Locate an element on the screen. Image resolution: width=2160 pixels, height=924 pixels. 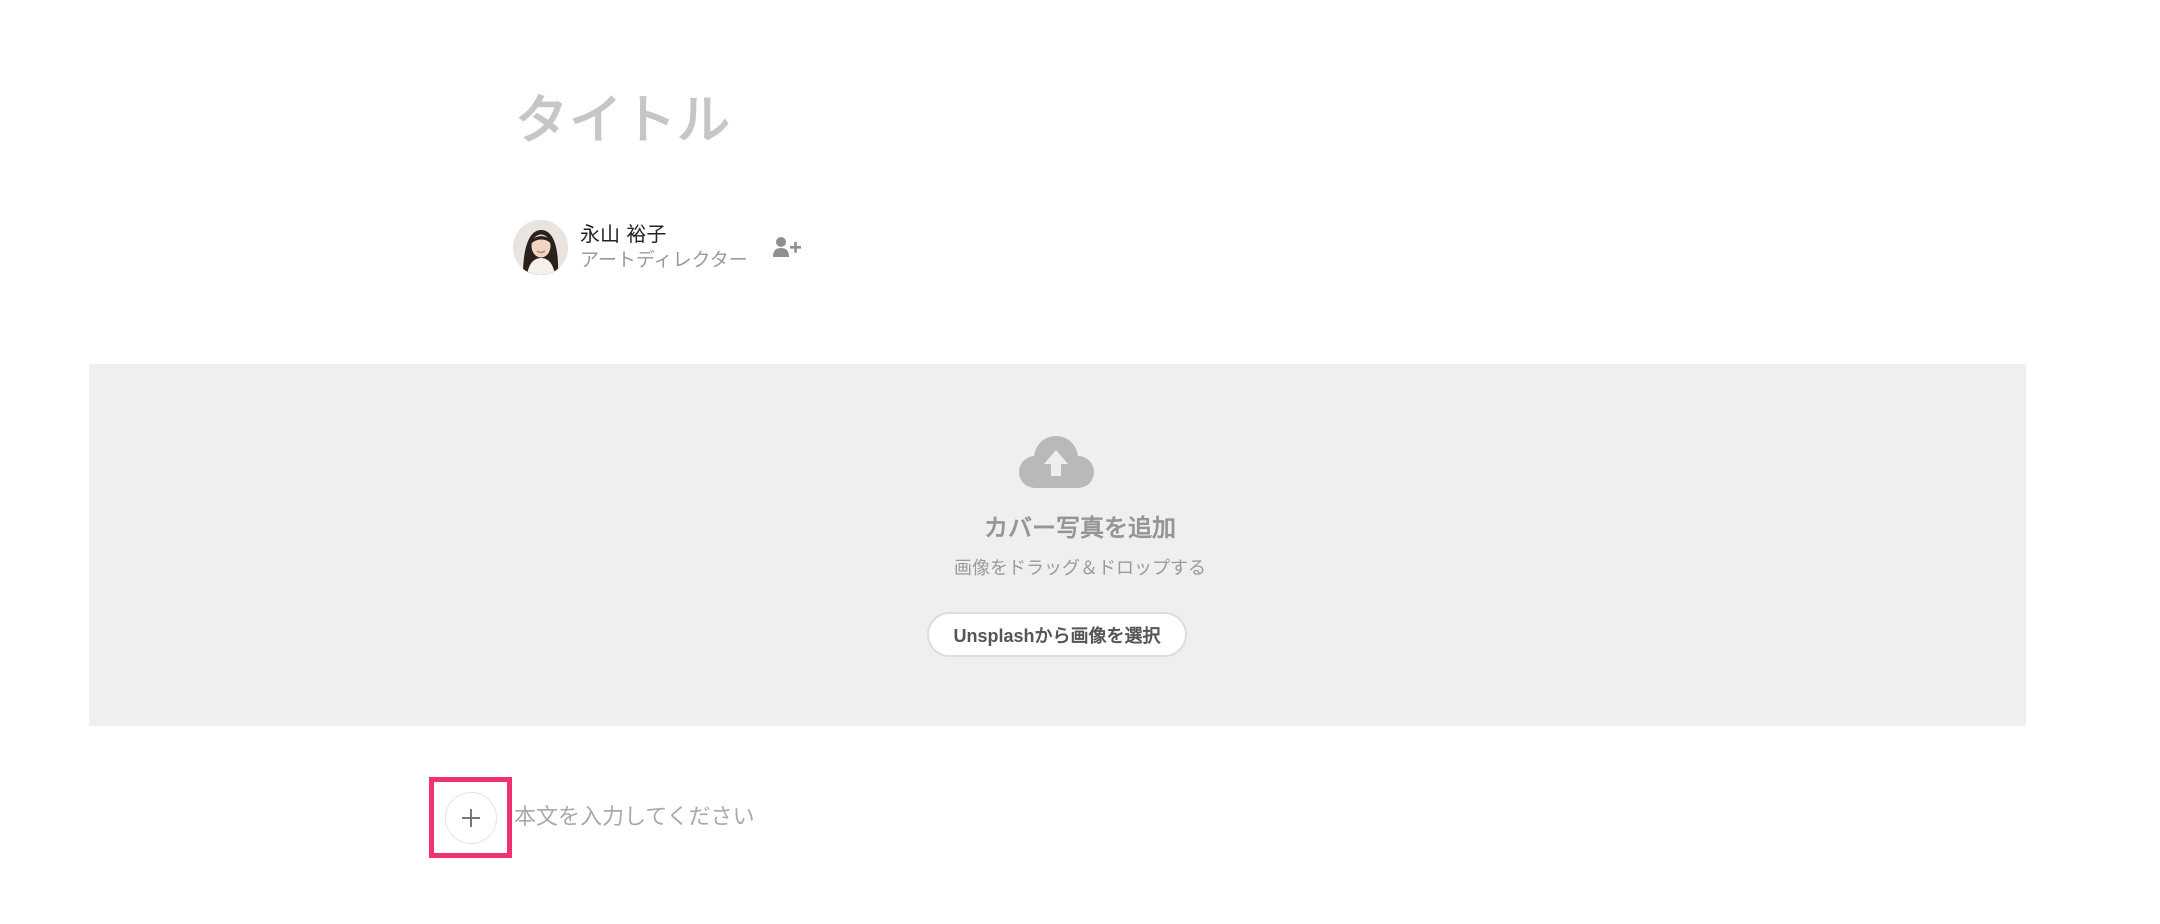
body-input: 本文を入力してください is located at coordinates (634, 818).